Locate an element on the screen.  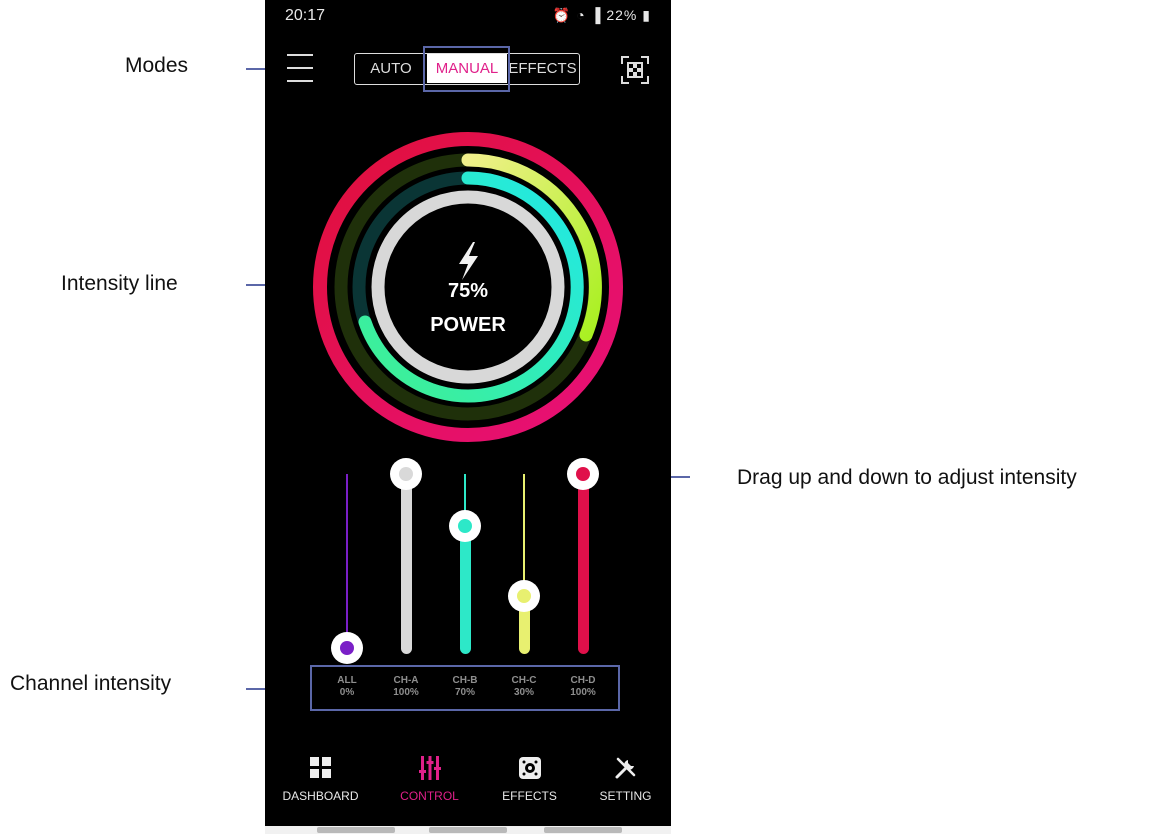
highlight-manual-tab is located at coordinates (466, 69).